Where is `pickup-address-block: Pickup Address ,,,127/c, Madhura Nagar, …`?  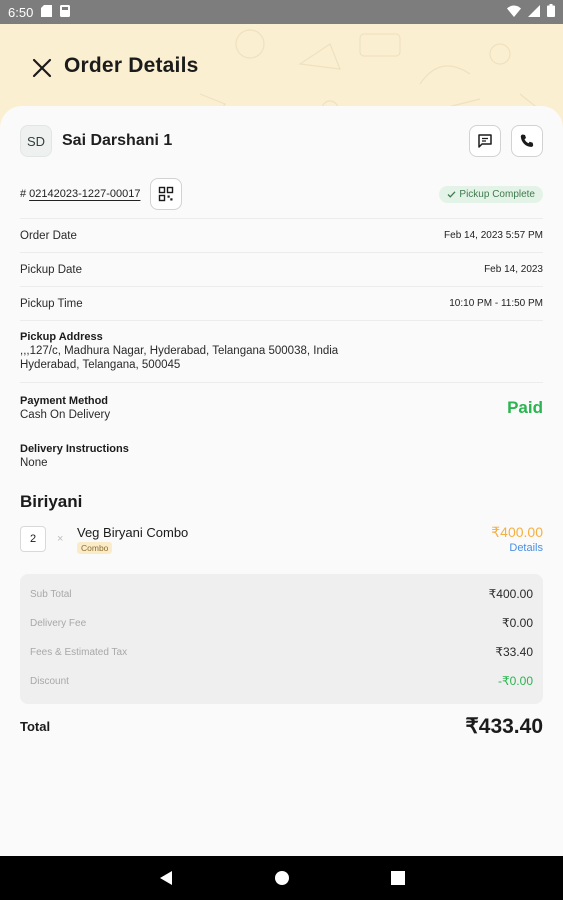 pickup-address-block: Pickup Address ,,,127/c, Madhura Nagar, … is located at coordinates (281, 351).